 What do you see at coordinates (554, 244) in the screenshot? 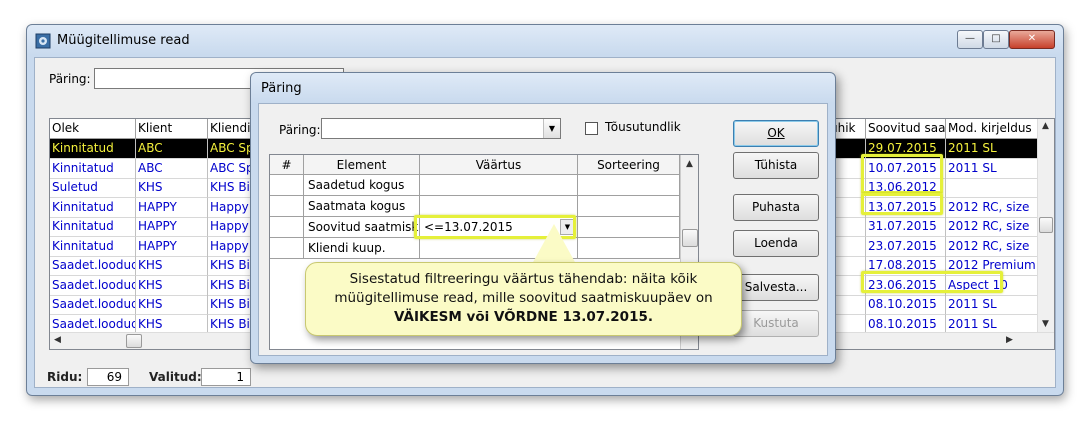
I see `callout-pointer` at bounding box center [554, 244].